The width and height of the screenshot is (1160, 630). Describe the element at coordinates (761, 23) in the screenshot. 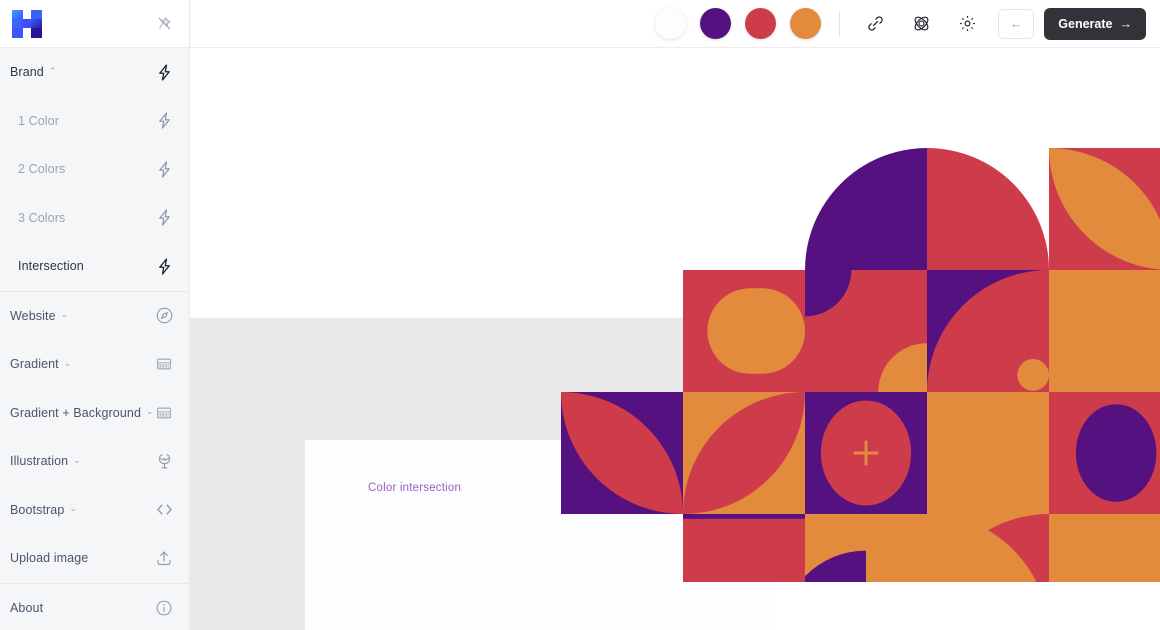

I see `swatch-red` at that location.